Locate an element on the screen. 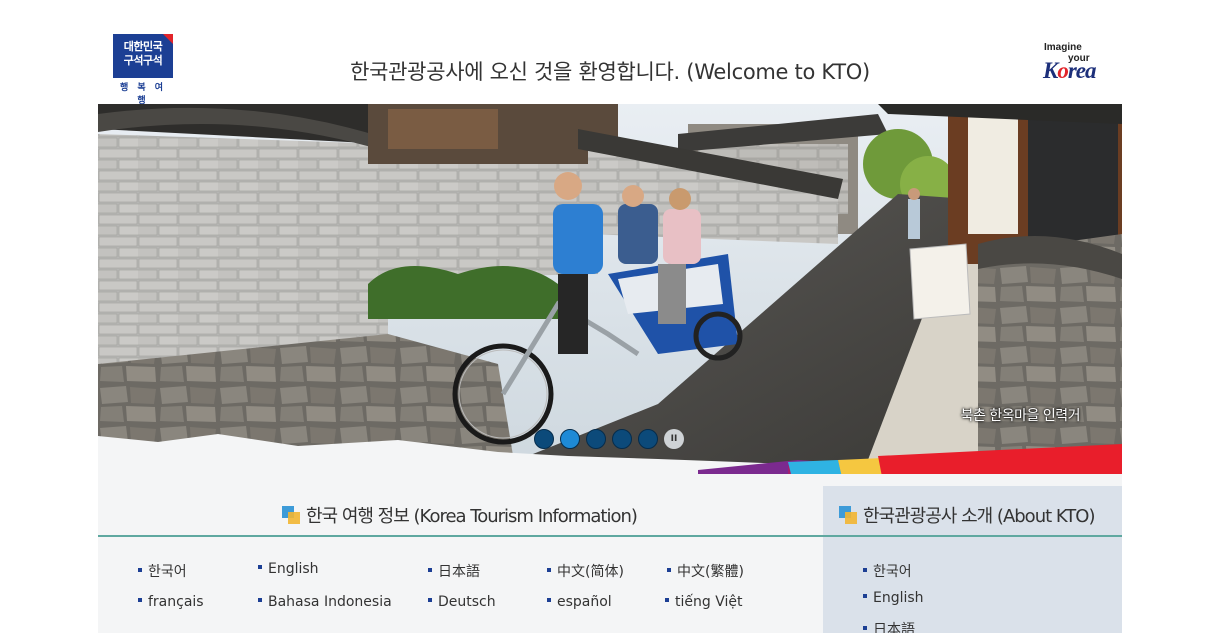 This screenshot has width=1213, height=633. tourism-lang-chinese-traditional: 中文(繁體) is located at coordinates (705, 571).